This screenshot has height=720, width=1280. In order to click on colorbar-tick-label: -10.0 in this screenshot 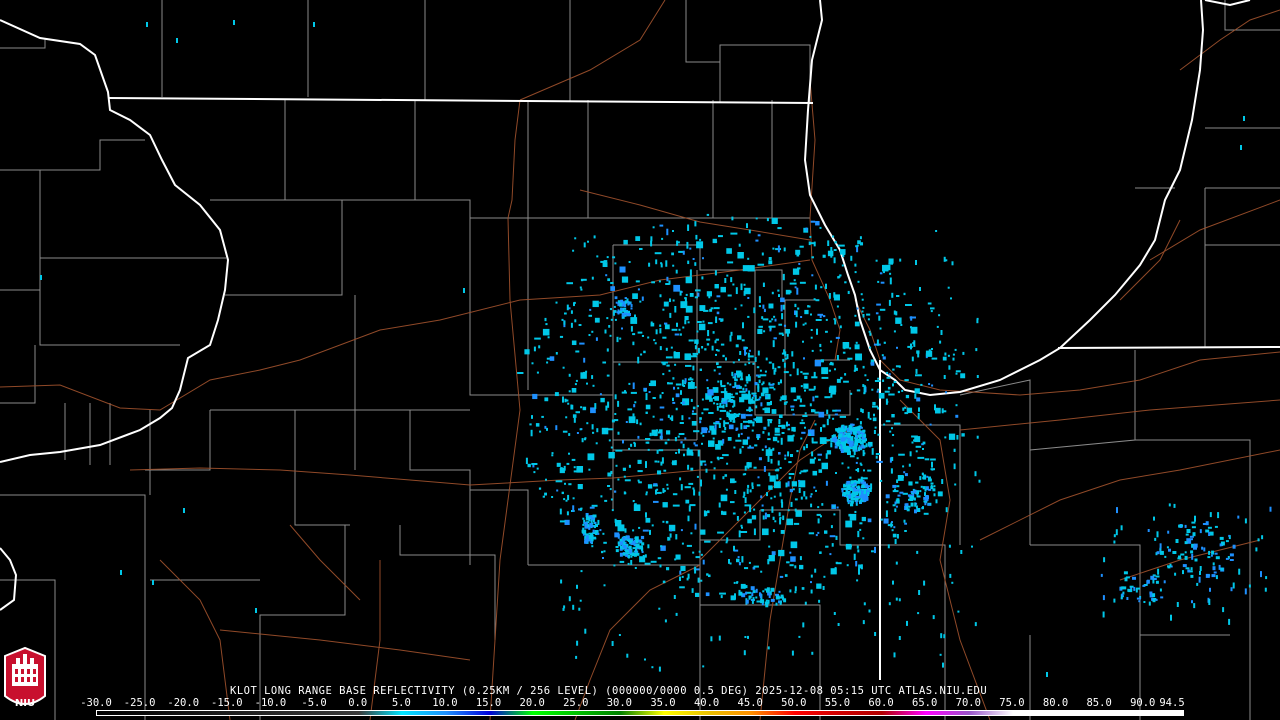, I will do `click(270, 703)`.